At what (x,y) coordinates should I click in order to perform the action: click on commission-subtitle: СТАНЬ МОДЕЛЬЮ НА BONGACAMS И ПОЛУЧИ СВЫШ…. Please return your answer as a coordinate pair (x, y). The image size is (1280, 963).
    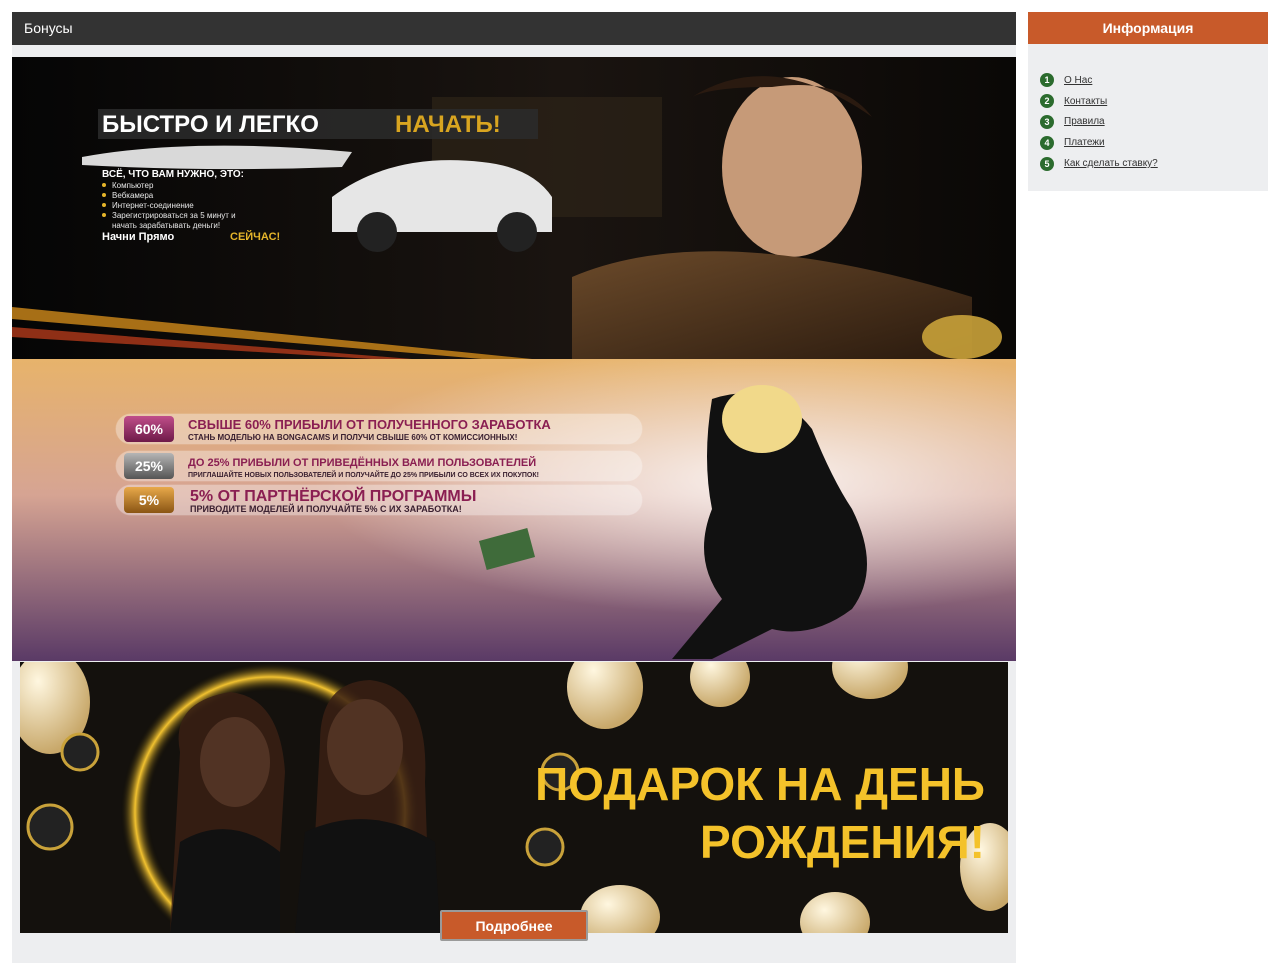
    Looking at the image, I should click on (352, 437).